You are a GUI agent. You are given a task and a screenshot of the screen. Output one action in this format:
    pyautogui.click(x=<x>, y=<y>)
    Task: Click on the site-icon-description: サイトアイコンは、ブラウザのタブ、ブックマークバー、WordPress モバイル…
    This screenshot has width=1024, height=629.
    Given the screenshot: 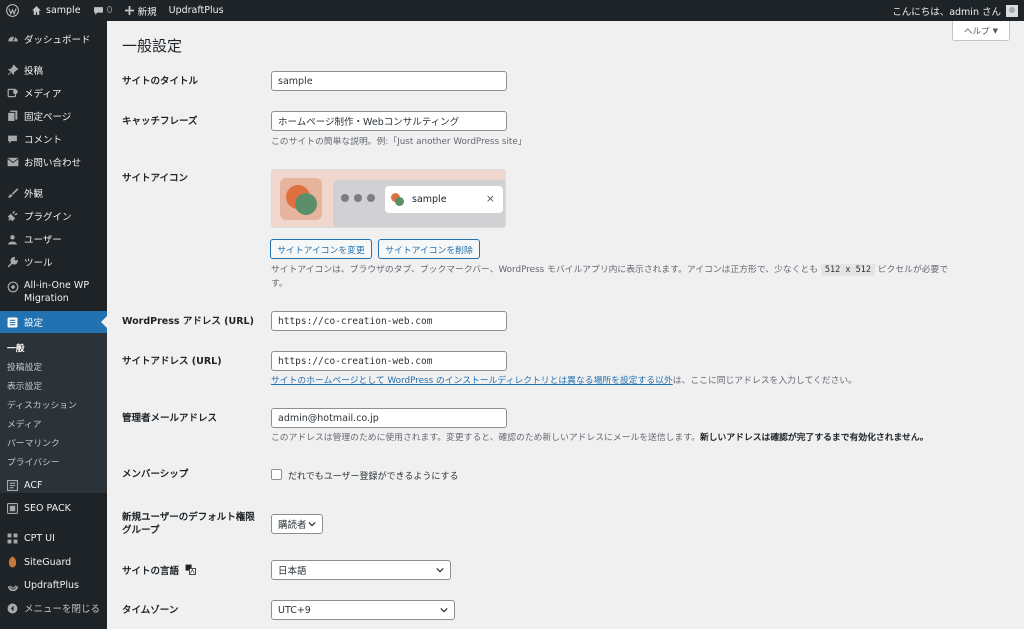 What is the action you would take?
    pyautogui.click(x=610, y=276)
    